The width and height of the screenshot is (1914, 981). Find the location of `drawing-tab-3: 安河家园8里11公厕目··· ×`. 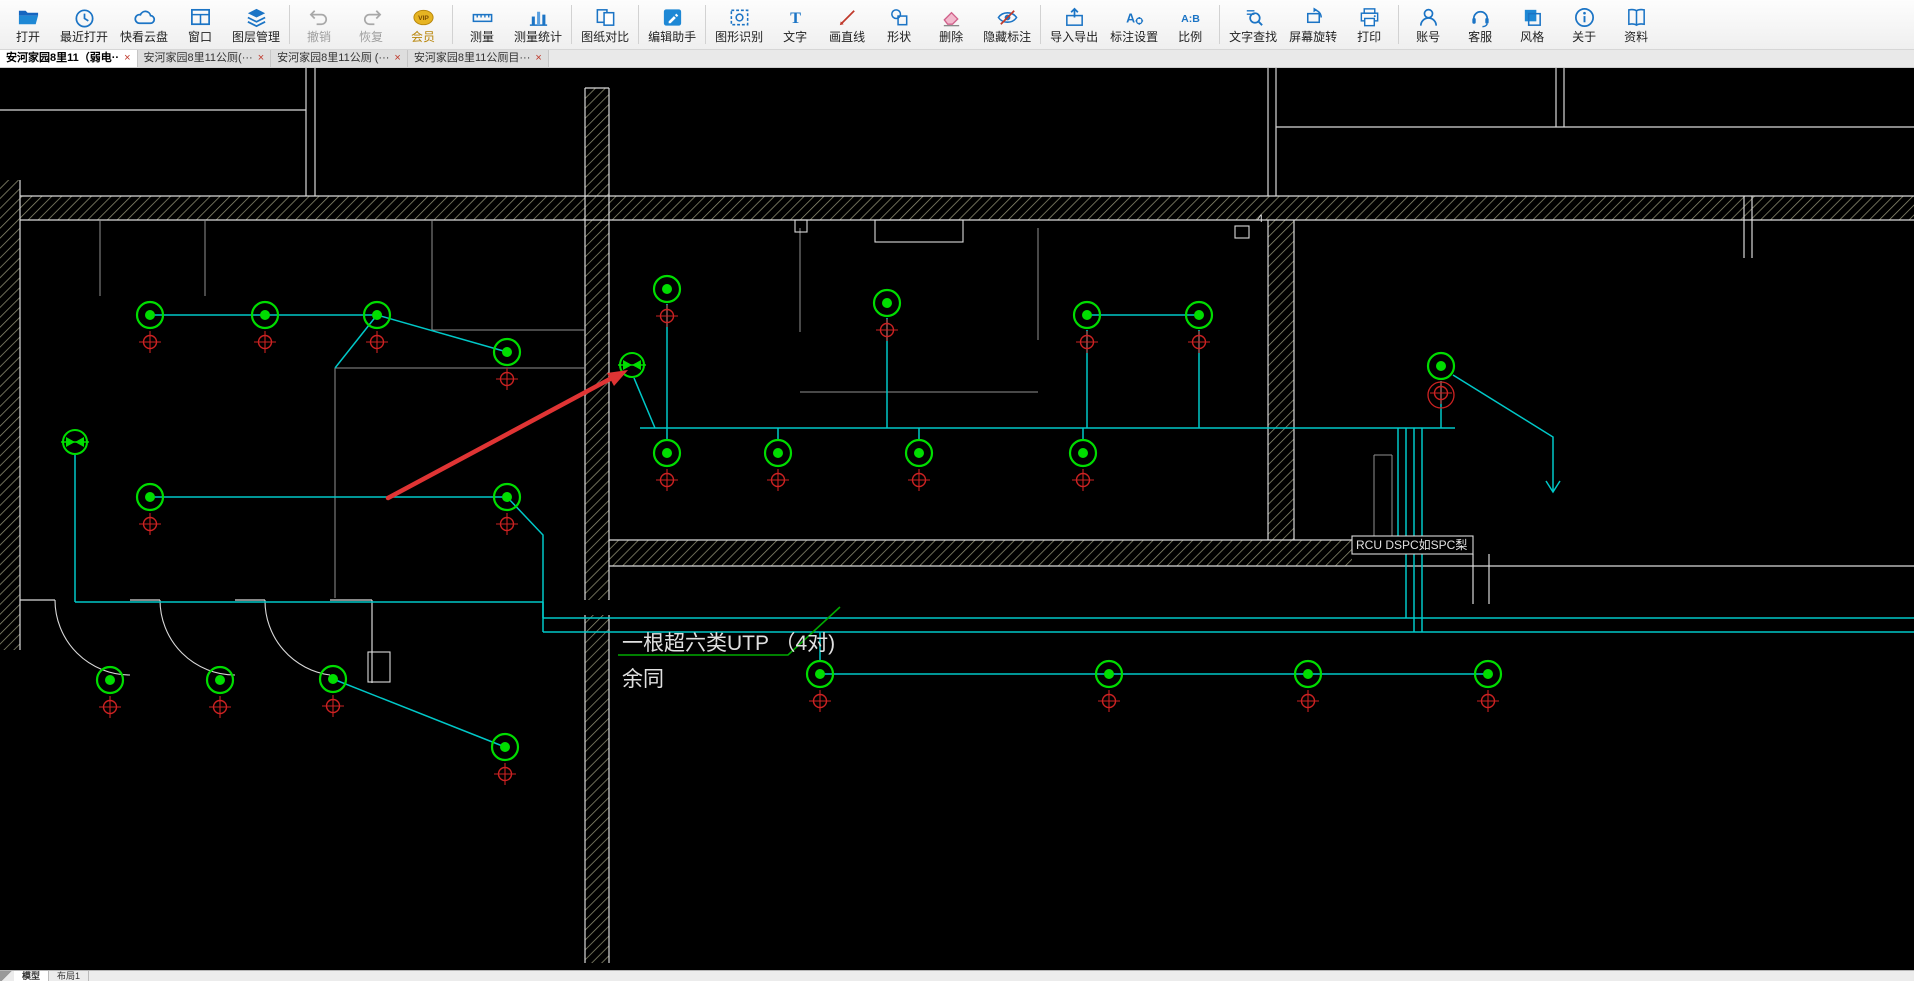

drawing-tab-3: 安河家园8里11公厕目··· × is located at coordinates (478, 58).